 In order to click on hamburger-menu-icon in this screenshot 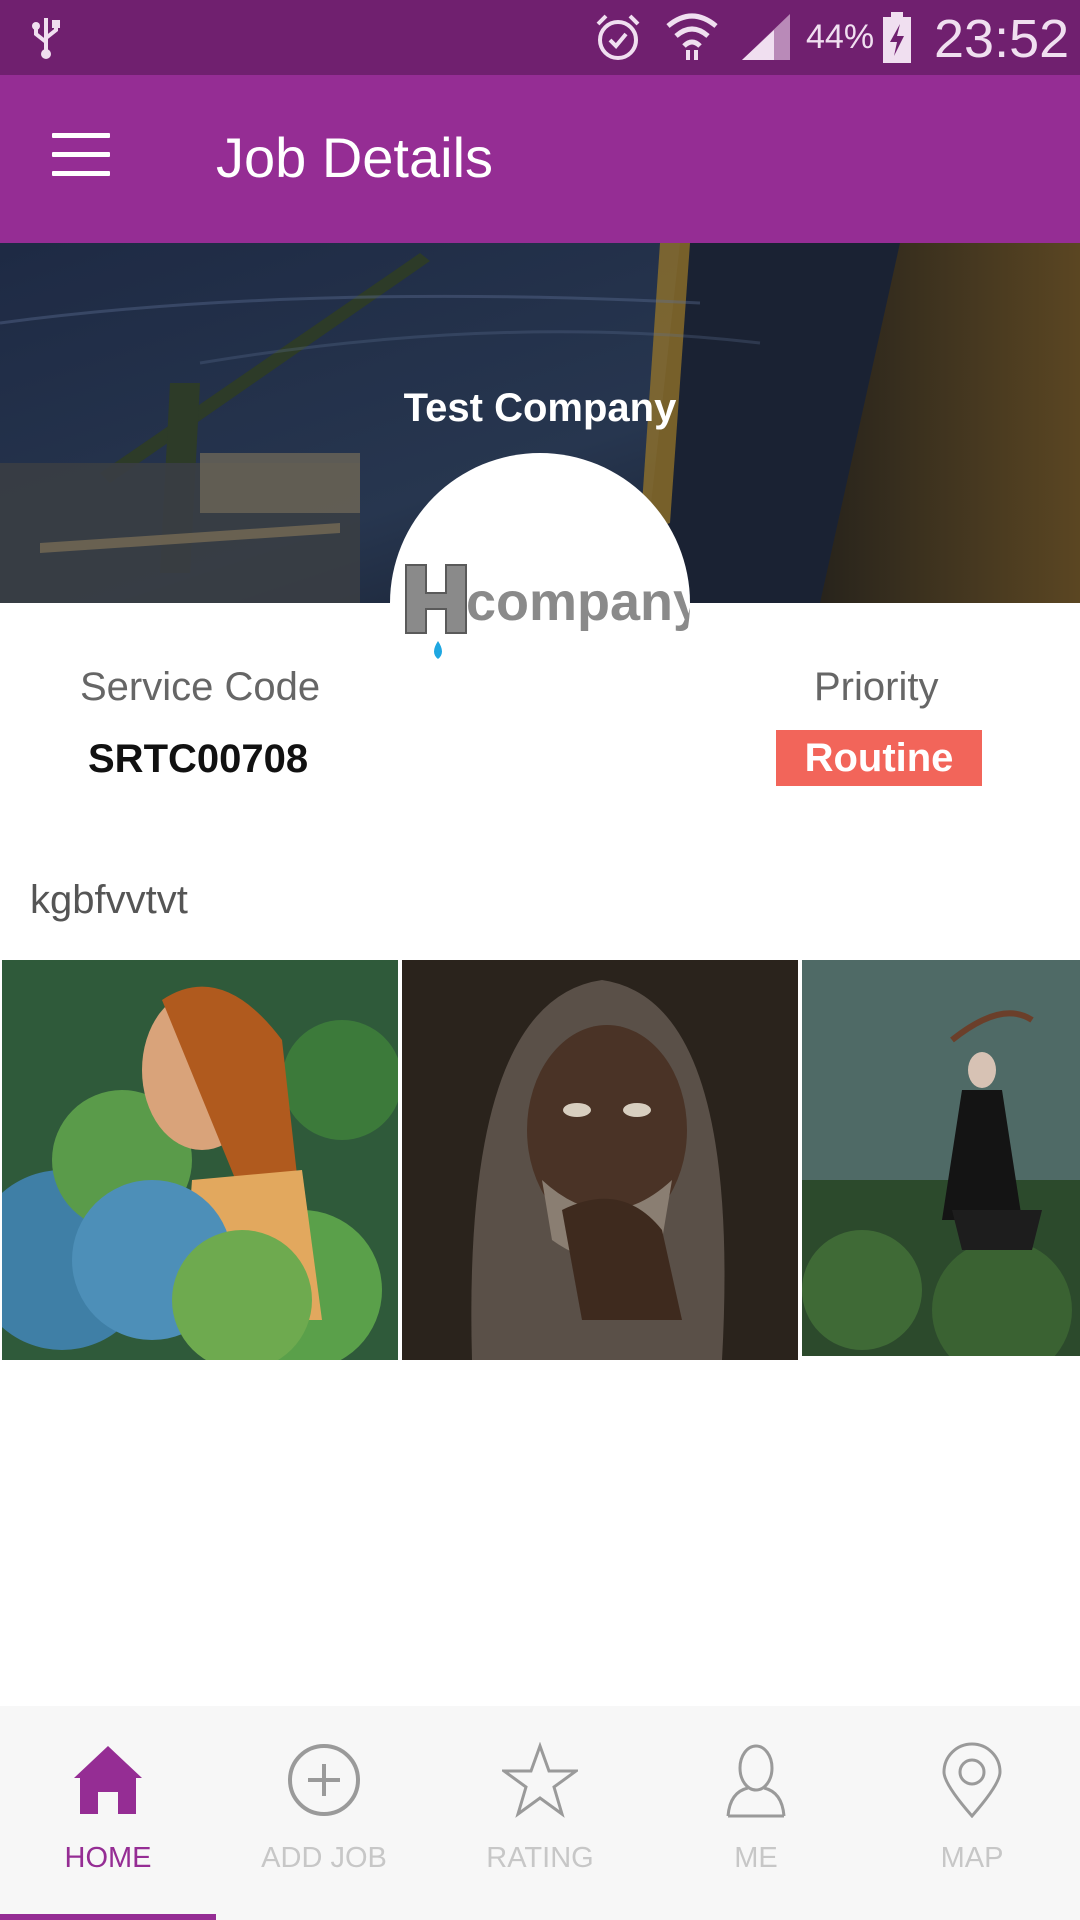, I will do `click(81, 155)`.